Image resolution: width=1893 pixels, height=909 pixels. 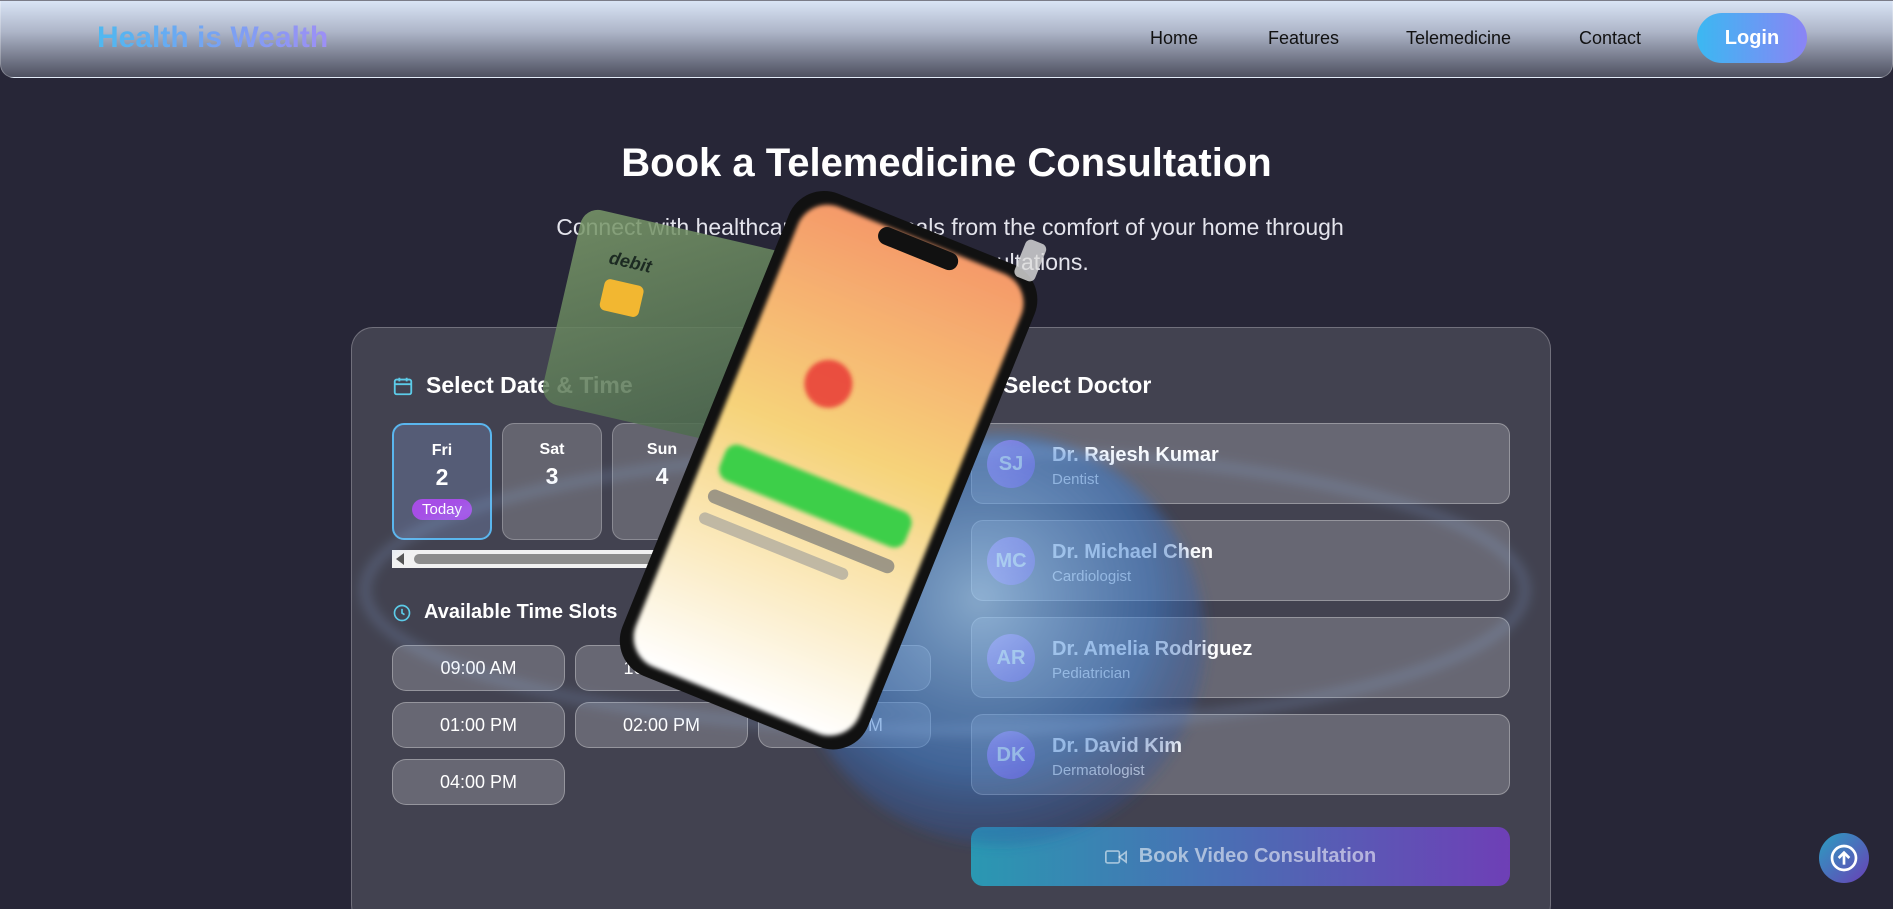 I want to click on doctor-name: Dr. Amelia Rodriguez, so click(x=1152, y=649).